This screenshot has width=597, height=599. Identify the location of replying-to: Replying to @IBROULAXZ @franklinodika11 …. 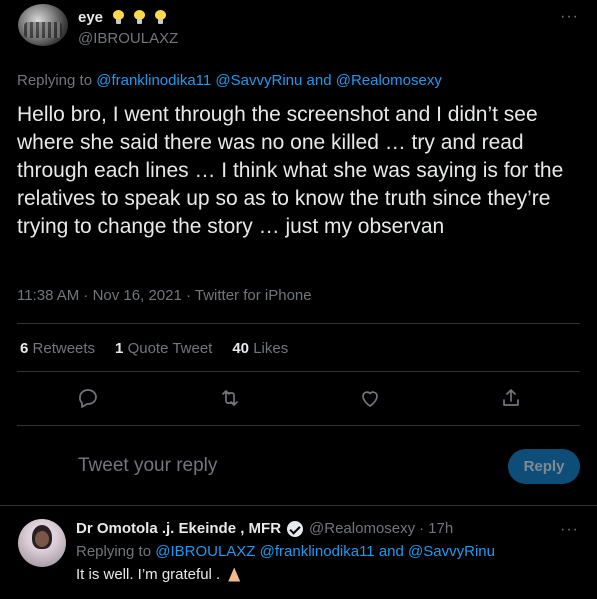
(285, 551).